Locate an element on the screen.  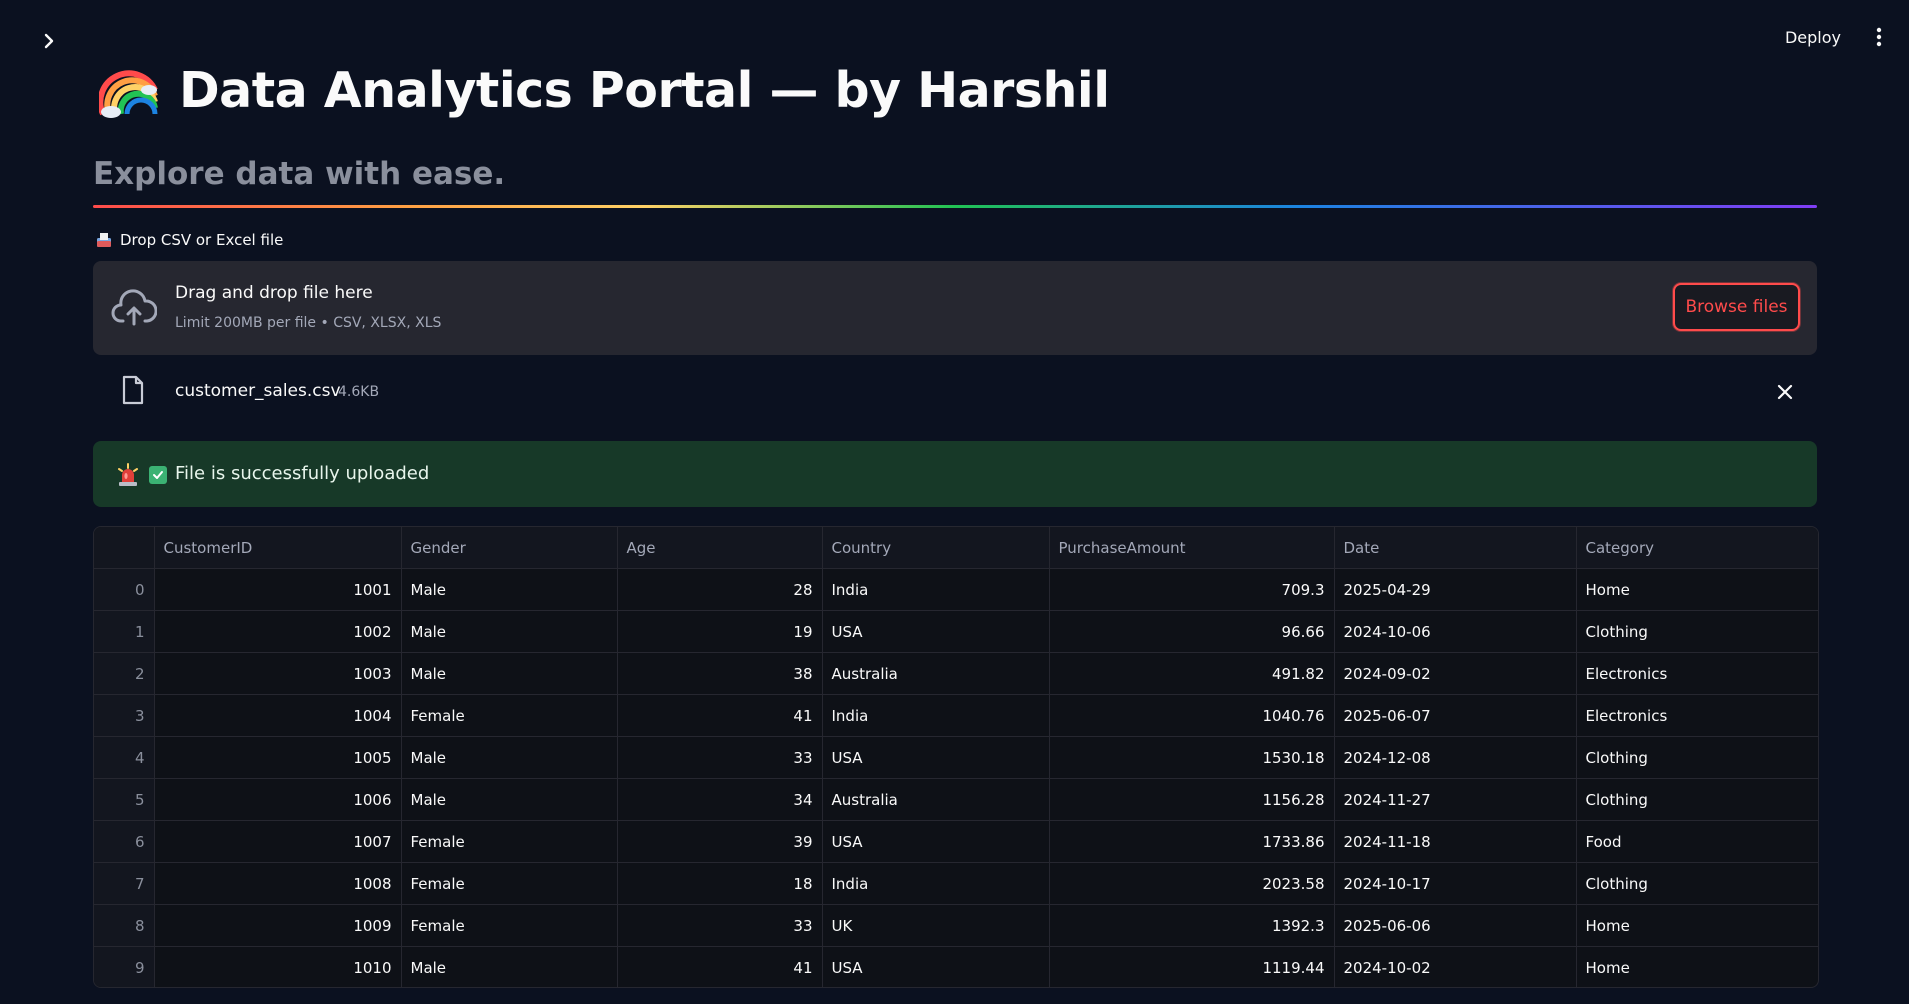
sidebar-expand-button is located at coordinates (49, 41).